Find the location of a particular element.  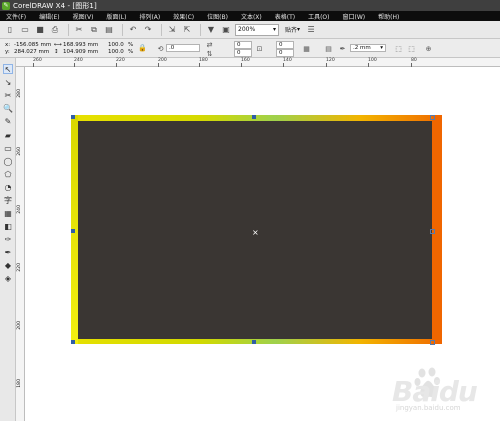

crop-tool-icon: ✂ is located at coordinates (8, 95).